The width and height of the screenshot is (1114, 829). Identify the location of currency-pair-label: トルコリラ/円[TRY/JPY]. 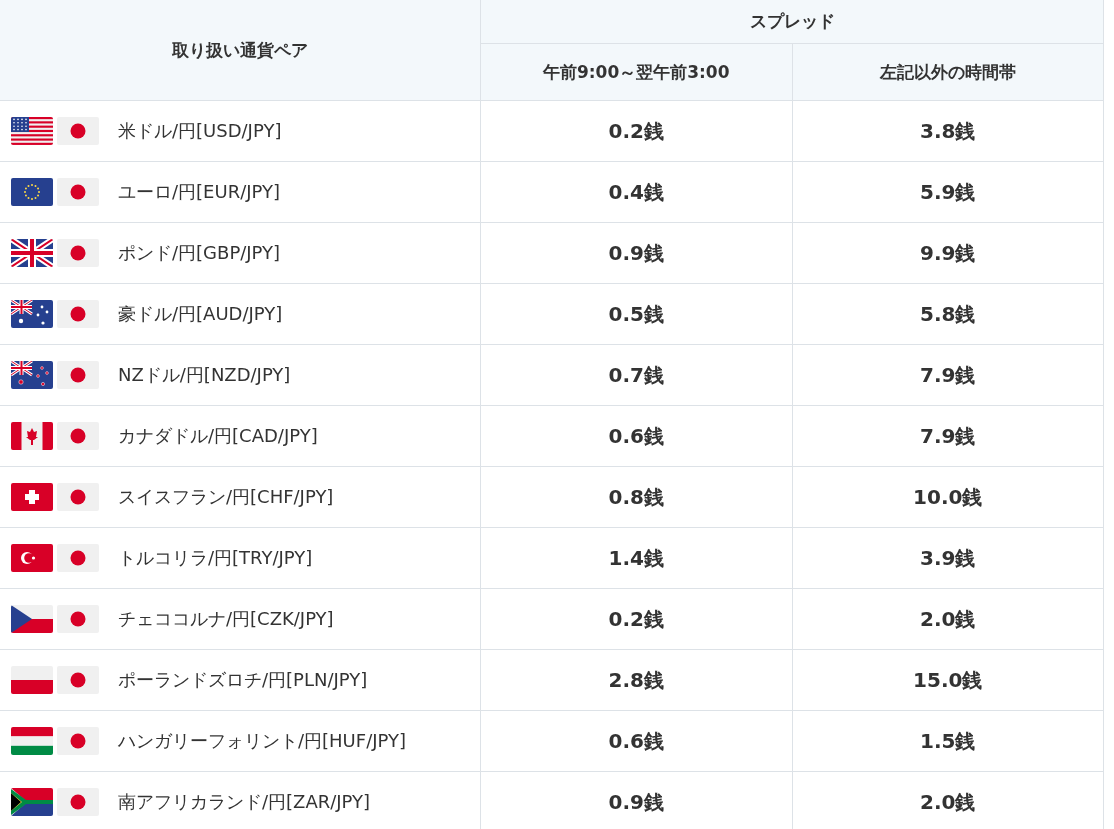
(215, 558).